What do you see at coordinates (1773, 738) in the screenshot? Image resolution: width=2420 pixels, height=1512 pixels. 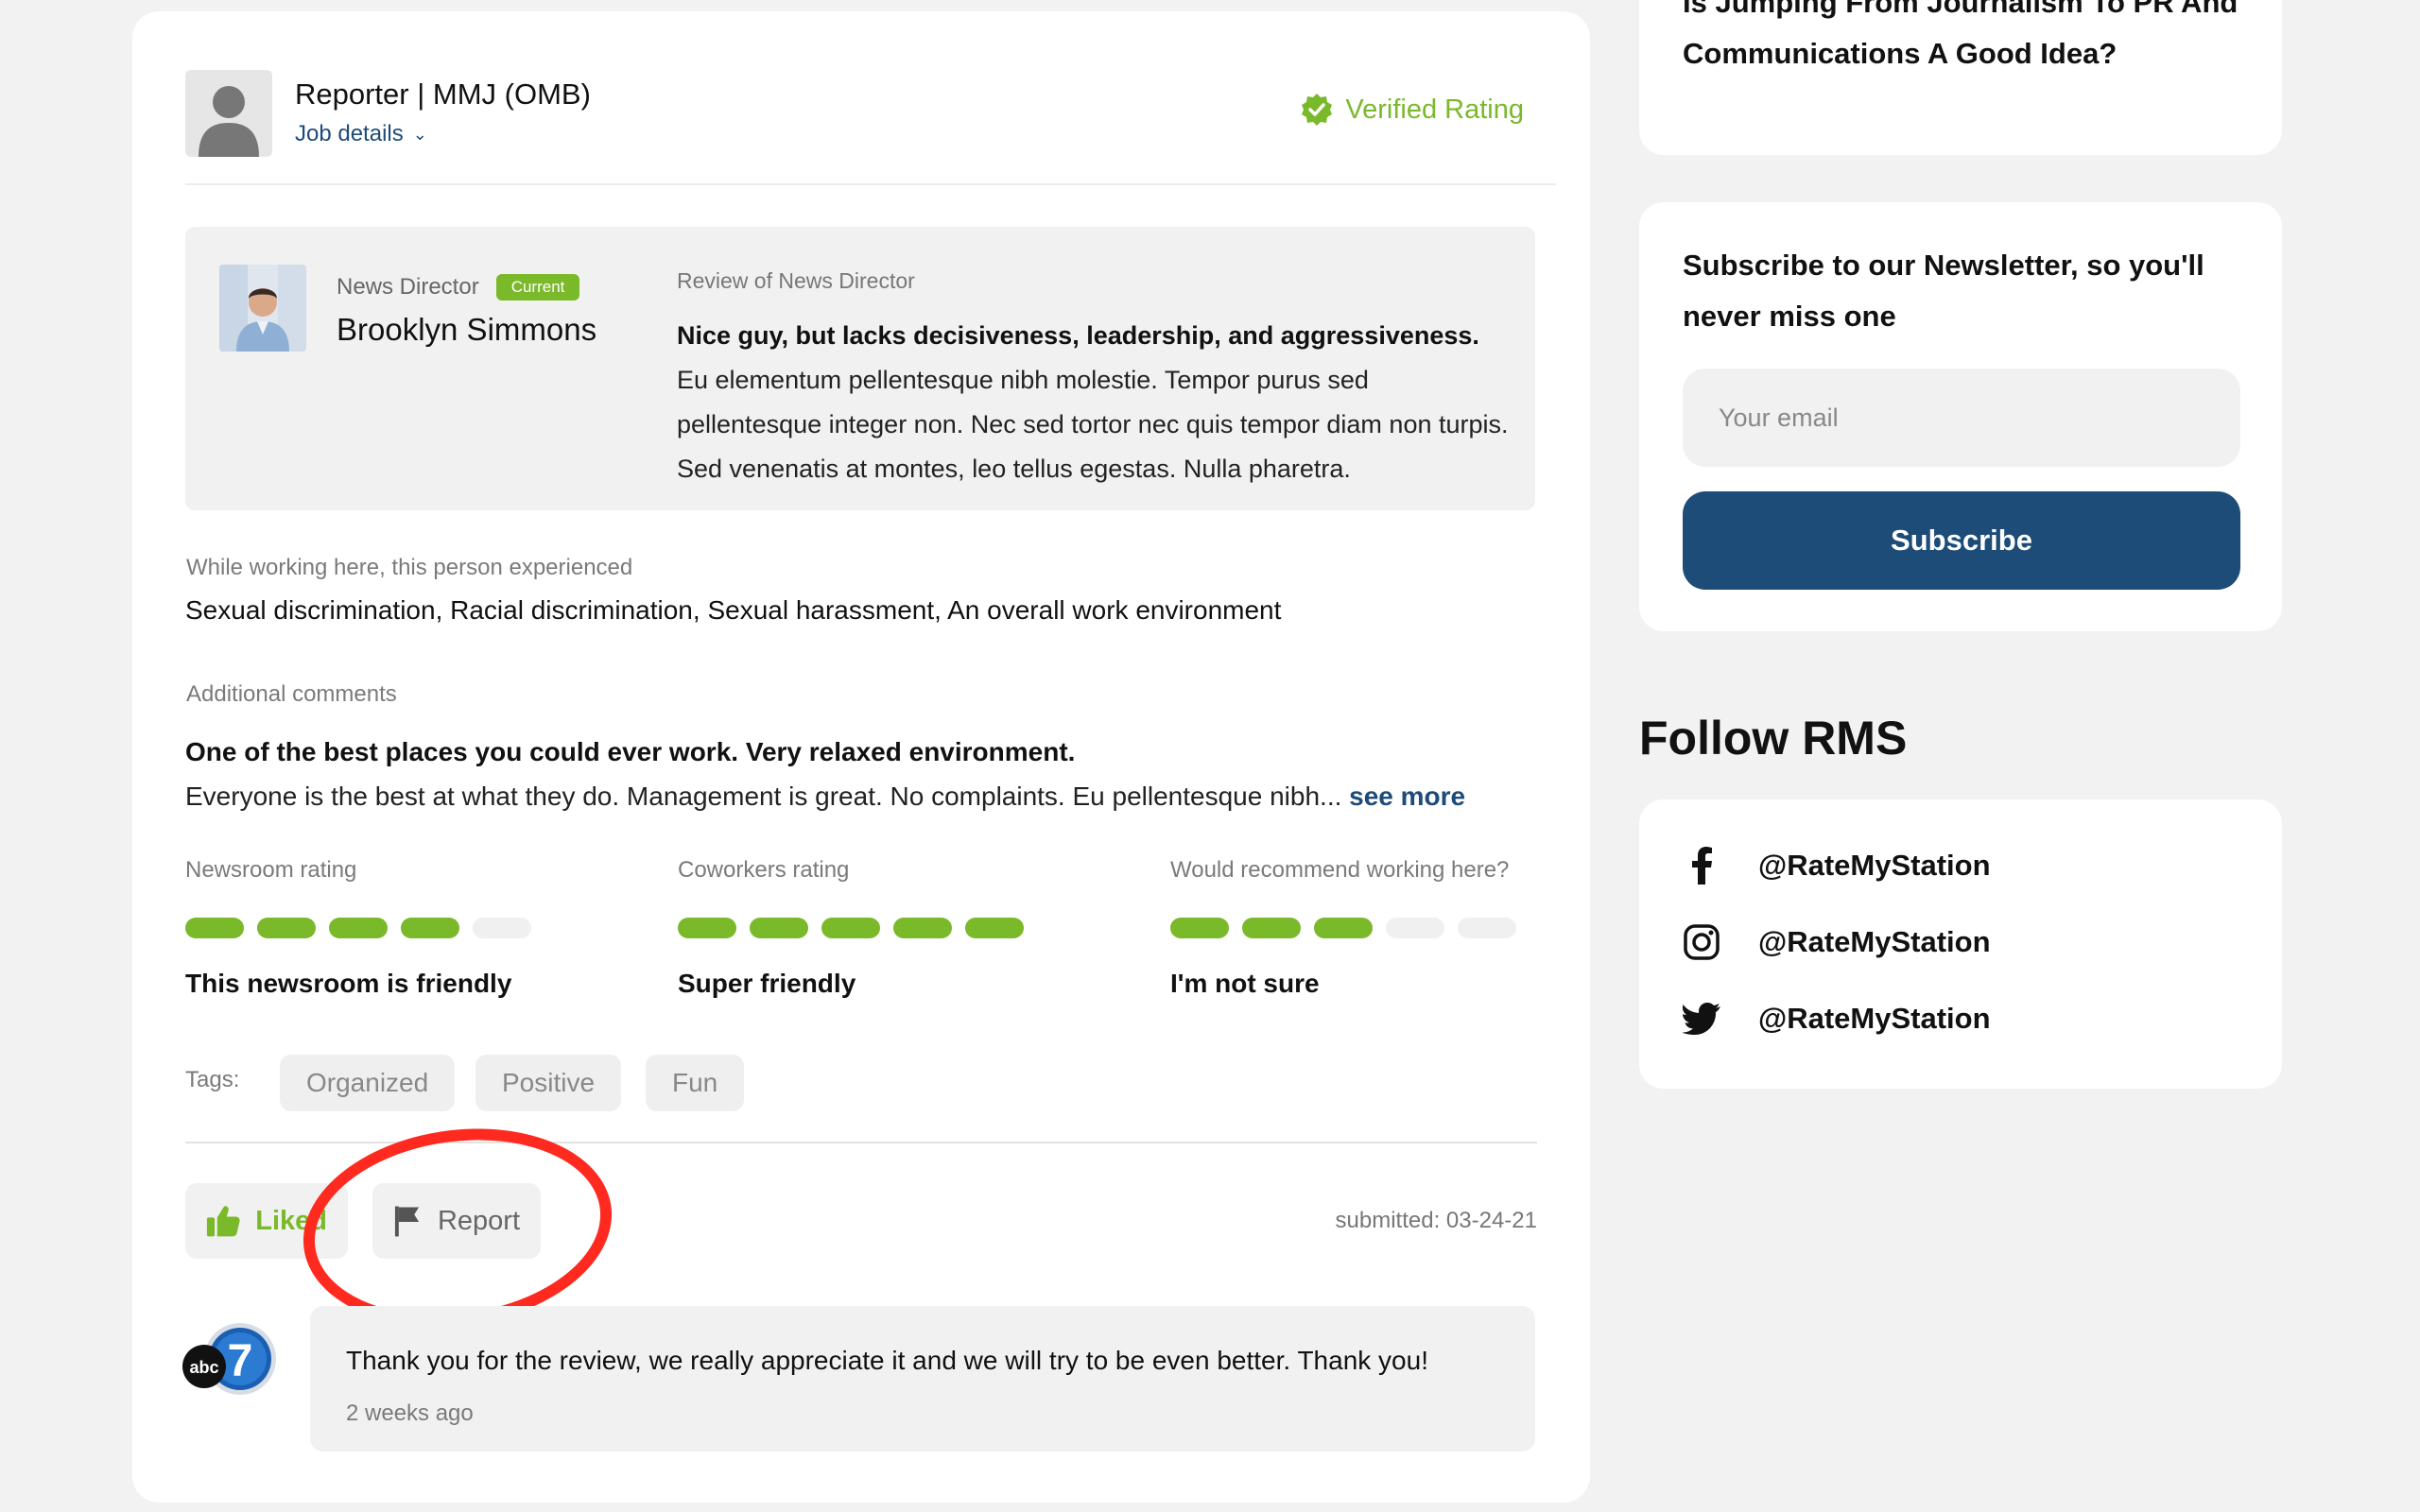 I see `follow-title: Follow RMS` at bounding box center [1773, 738].